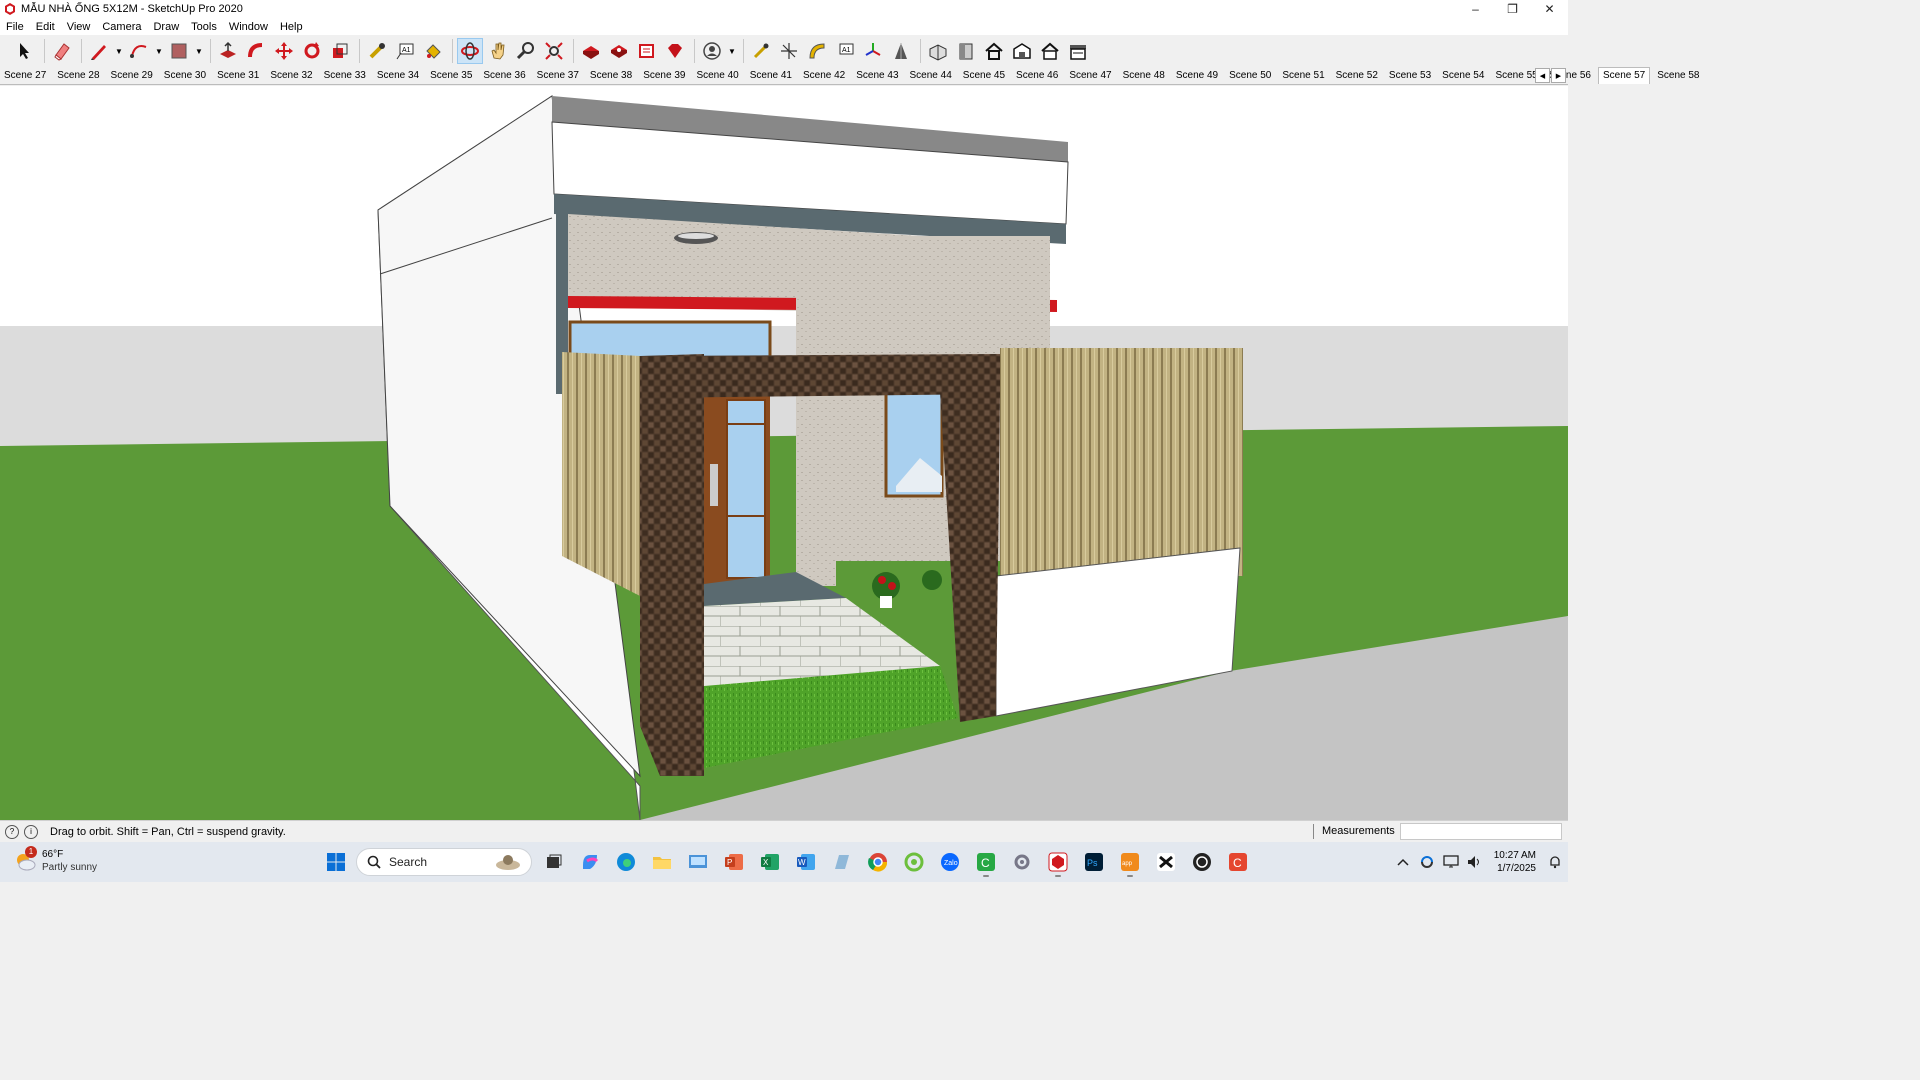  Describe the element at coordinates (345, 76) in the screenshot. I see `scene-tab-33: Scene 33` at that location.